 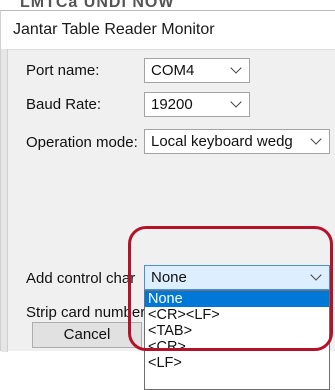 I want to click on baud-rate-label: Baud Rate:, so click(x=64, y=104).